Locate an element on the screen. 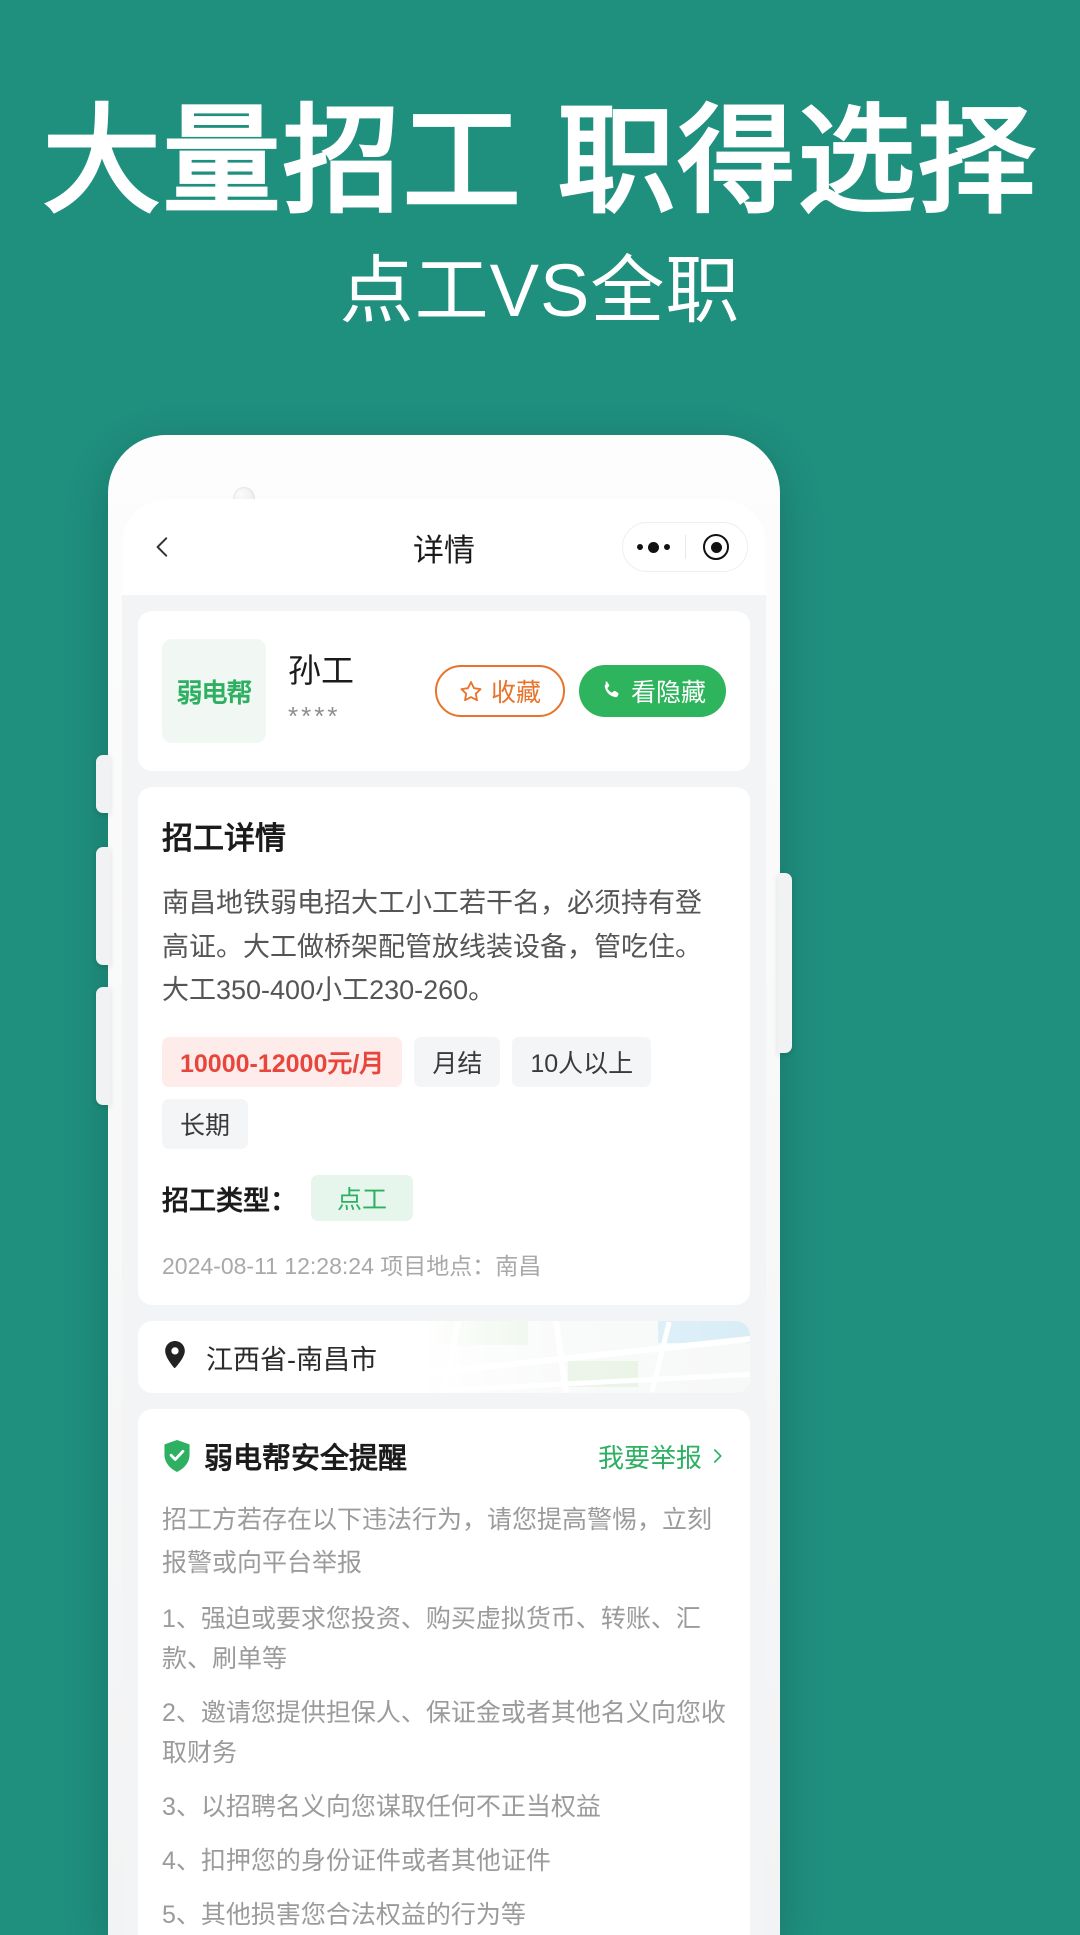  chevron-right-icon is located at coordinates (717, 1456).